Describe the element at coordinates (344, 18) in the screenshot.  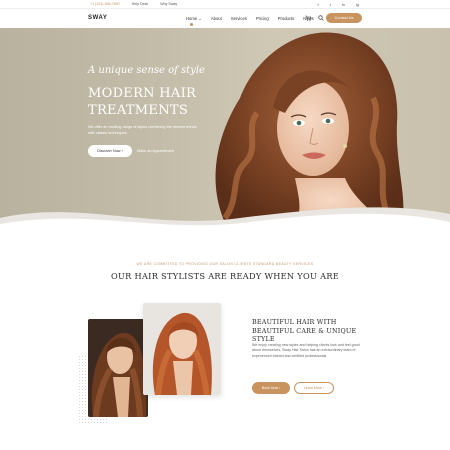
I see `contact-us-button: Contact Us` at that location.